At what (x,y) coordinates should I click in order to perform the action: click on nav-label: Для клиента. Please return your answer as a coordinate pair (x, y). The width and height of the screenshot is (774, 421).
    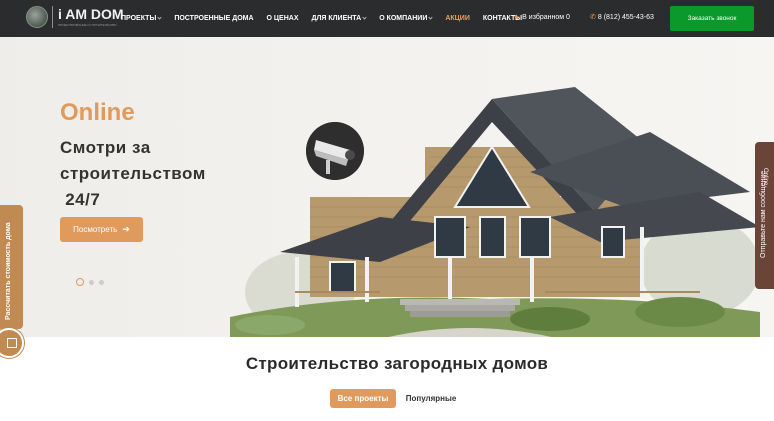
    Looking at the image, I should click on (336, 18).